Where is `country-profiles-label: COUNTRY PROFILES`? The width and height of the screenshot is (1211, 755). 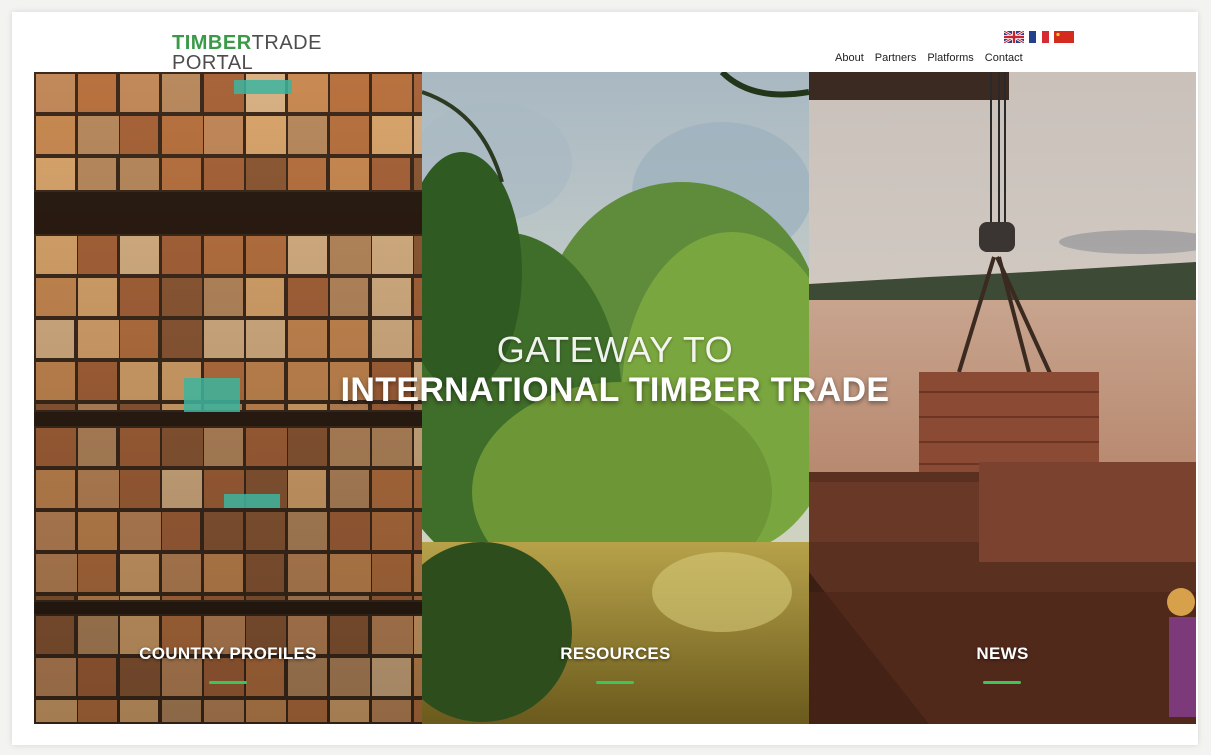
country-profiles-label: COUNTRY PROFILES is located at coordinates (228, 653).